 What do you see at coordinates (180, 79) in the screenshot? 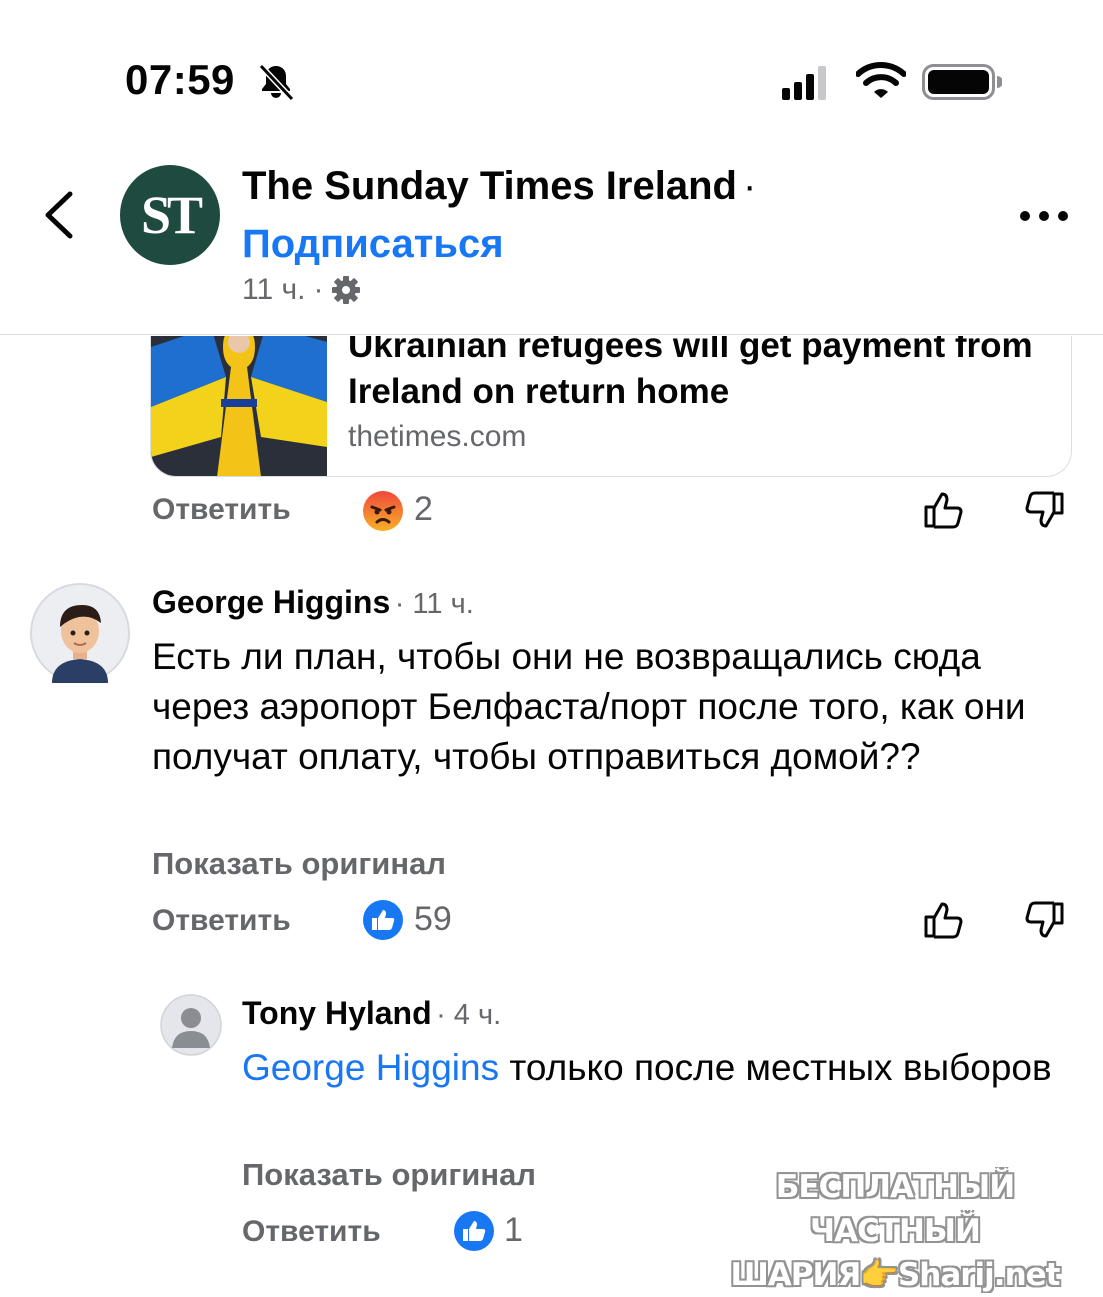
I see `status-time: 07:59` at bounding box center [180, 79].